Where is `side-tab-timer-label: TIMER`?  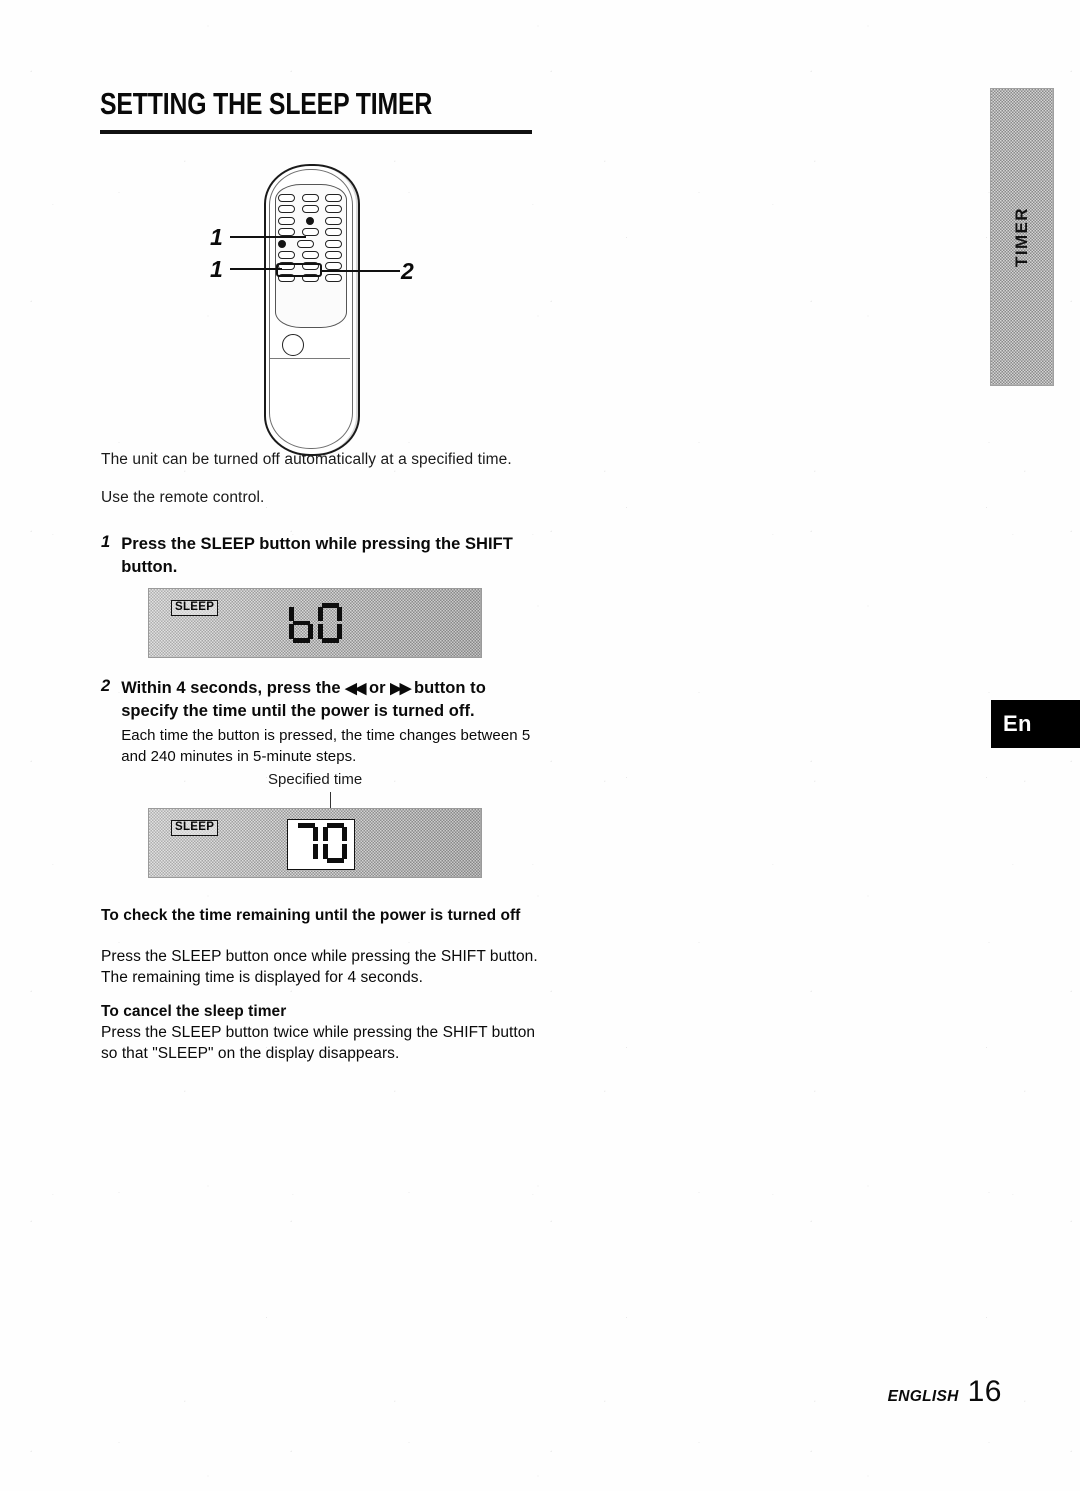 side-tab-timer-label: TIMER is located at coordinates (1021, 237).